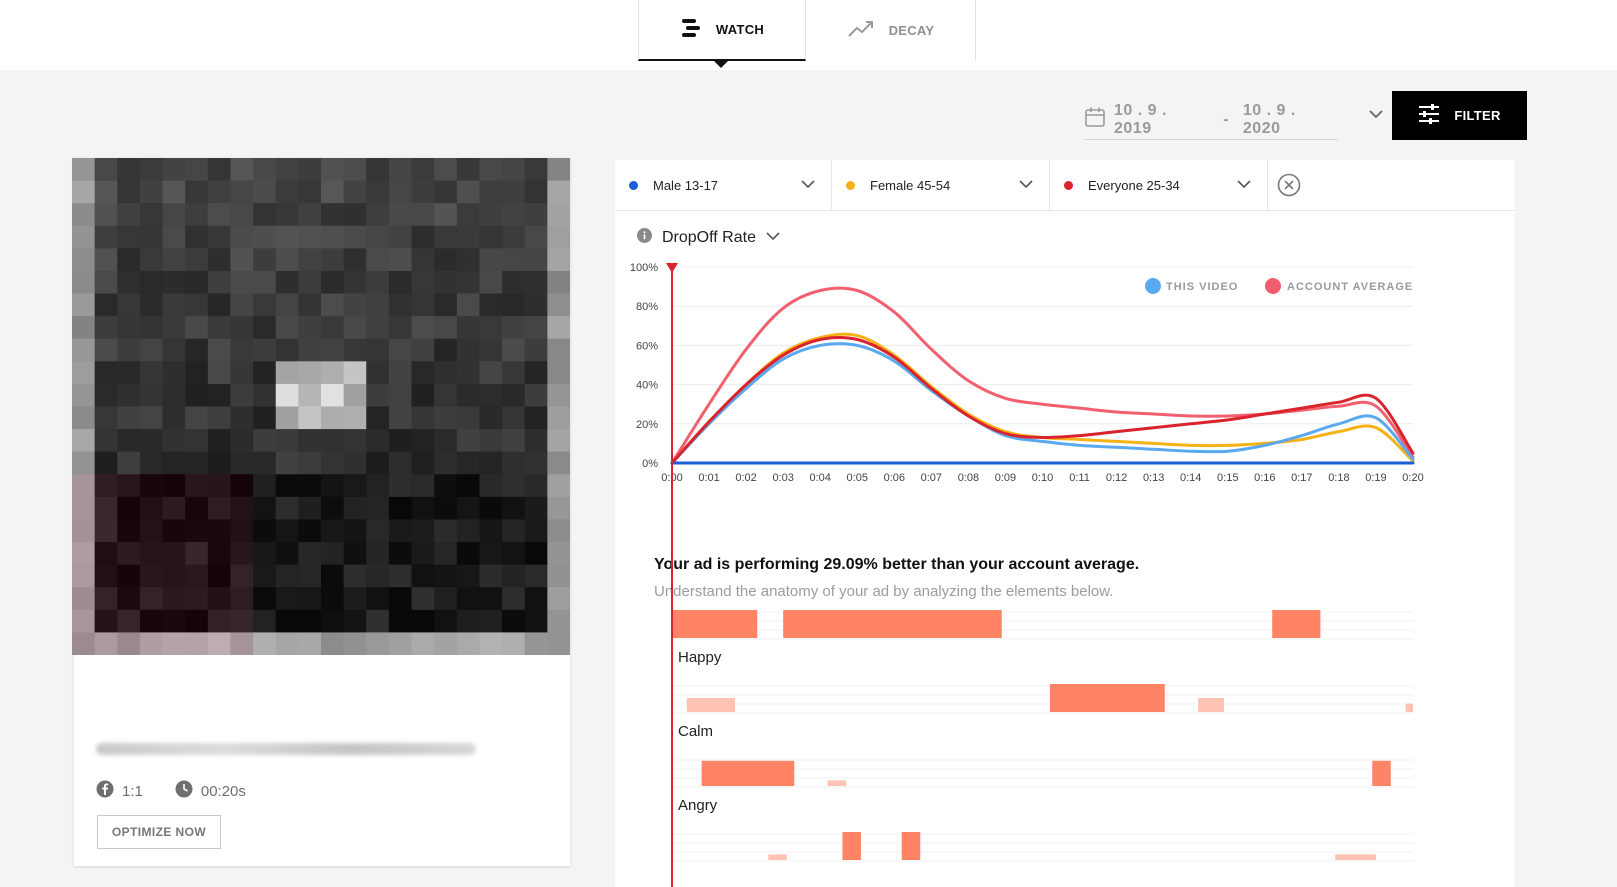 This screenshot has width=1617, height=887. Describe the element at coordinates (698, 805) in the screenshot. I see `emotion-row-label: Angry` at that location.